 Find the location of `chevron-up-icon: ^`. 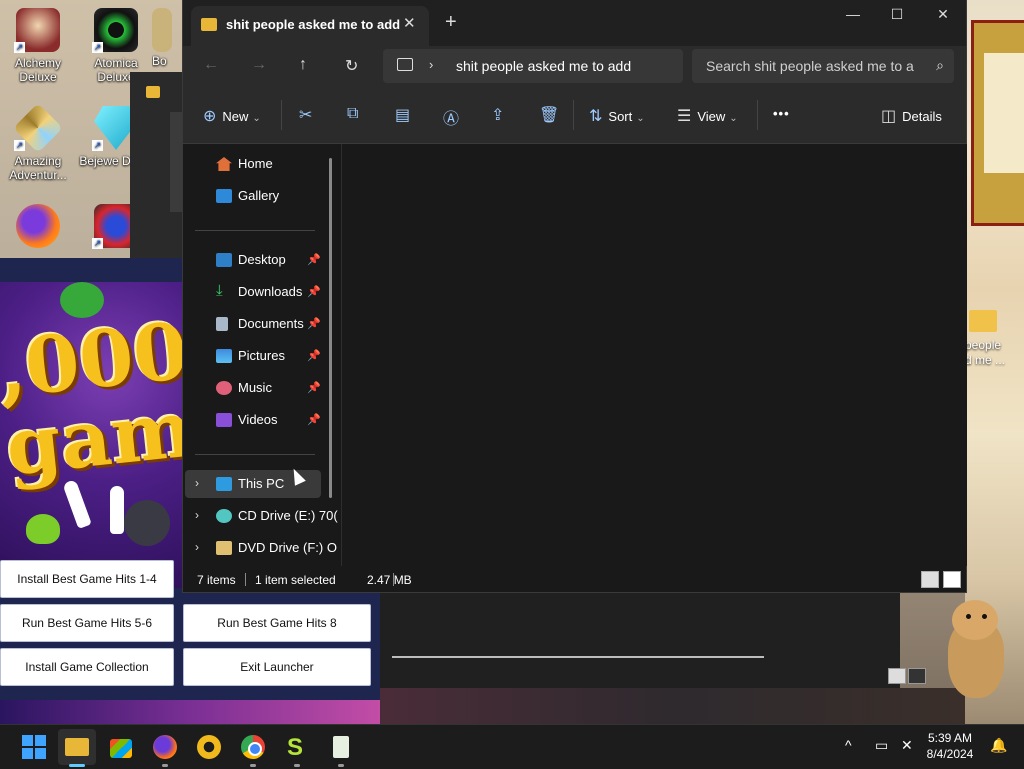

chevron-up-icon: ^ is located at coordinates (848, 745).